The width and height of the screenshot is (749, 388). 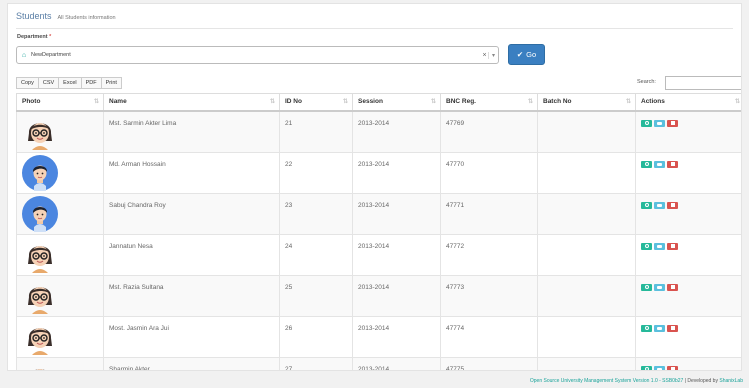 I want to click on reg-cell: 47772, so click(x=489, y=254).